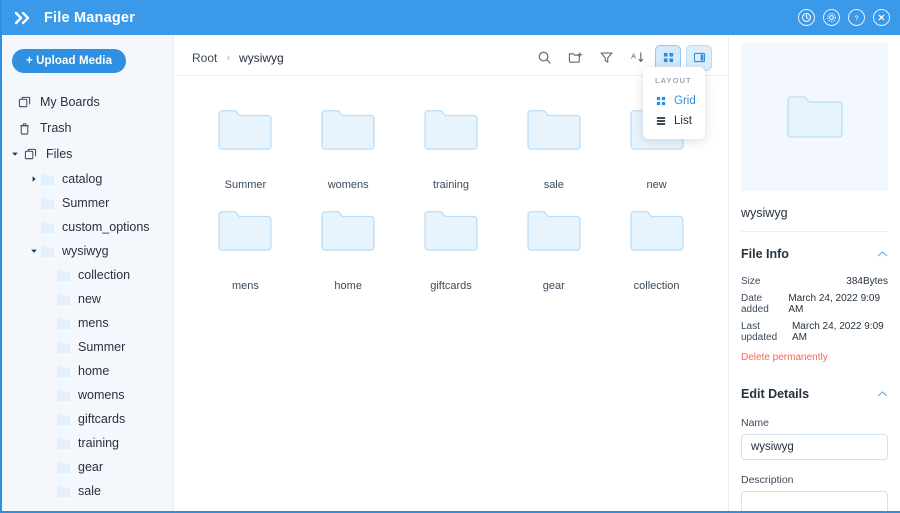 The image size is (900, 513). Describe the element at coordinates (34, 179) in the screenshot. I see `chevron-right-icon` at that location.